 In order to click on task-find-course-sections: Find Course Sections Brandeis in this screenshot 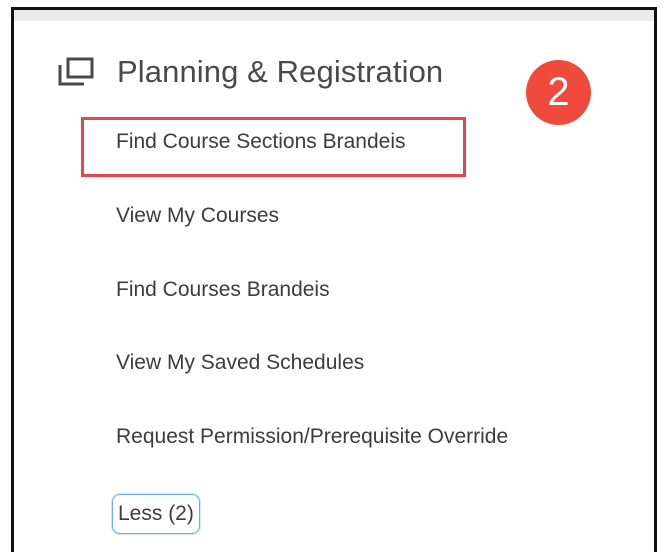, I will do `click(260, 142)`.